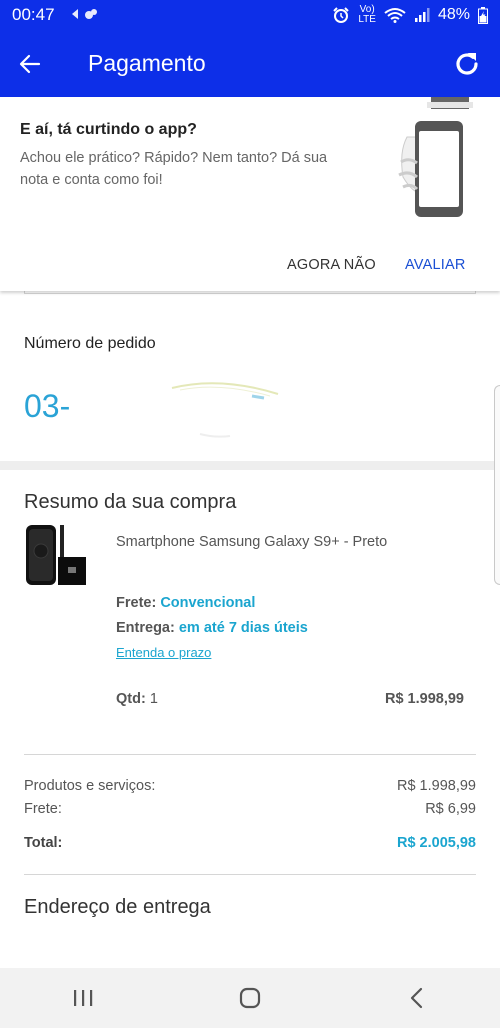  I want to click on back-button, so click(30, 63).